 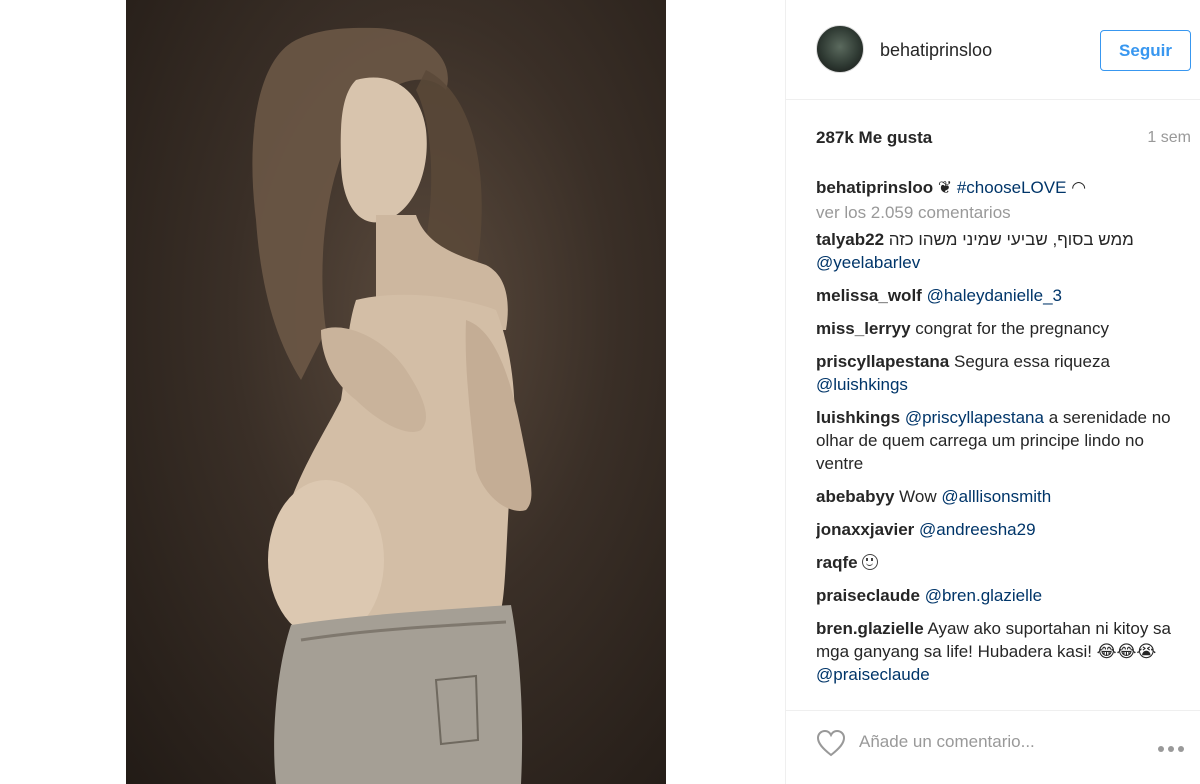 What do you see at coordinates (837, 562) in the screenshot?
I see `comment-username: raqfe` at bounding box center [837, 562].